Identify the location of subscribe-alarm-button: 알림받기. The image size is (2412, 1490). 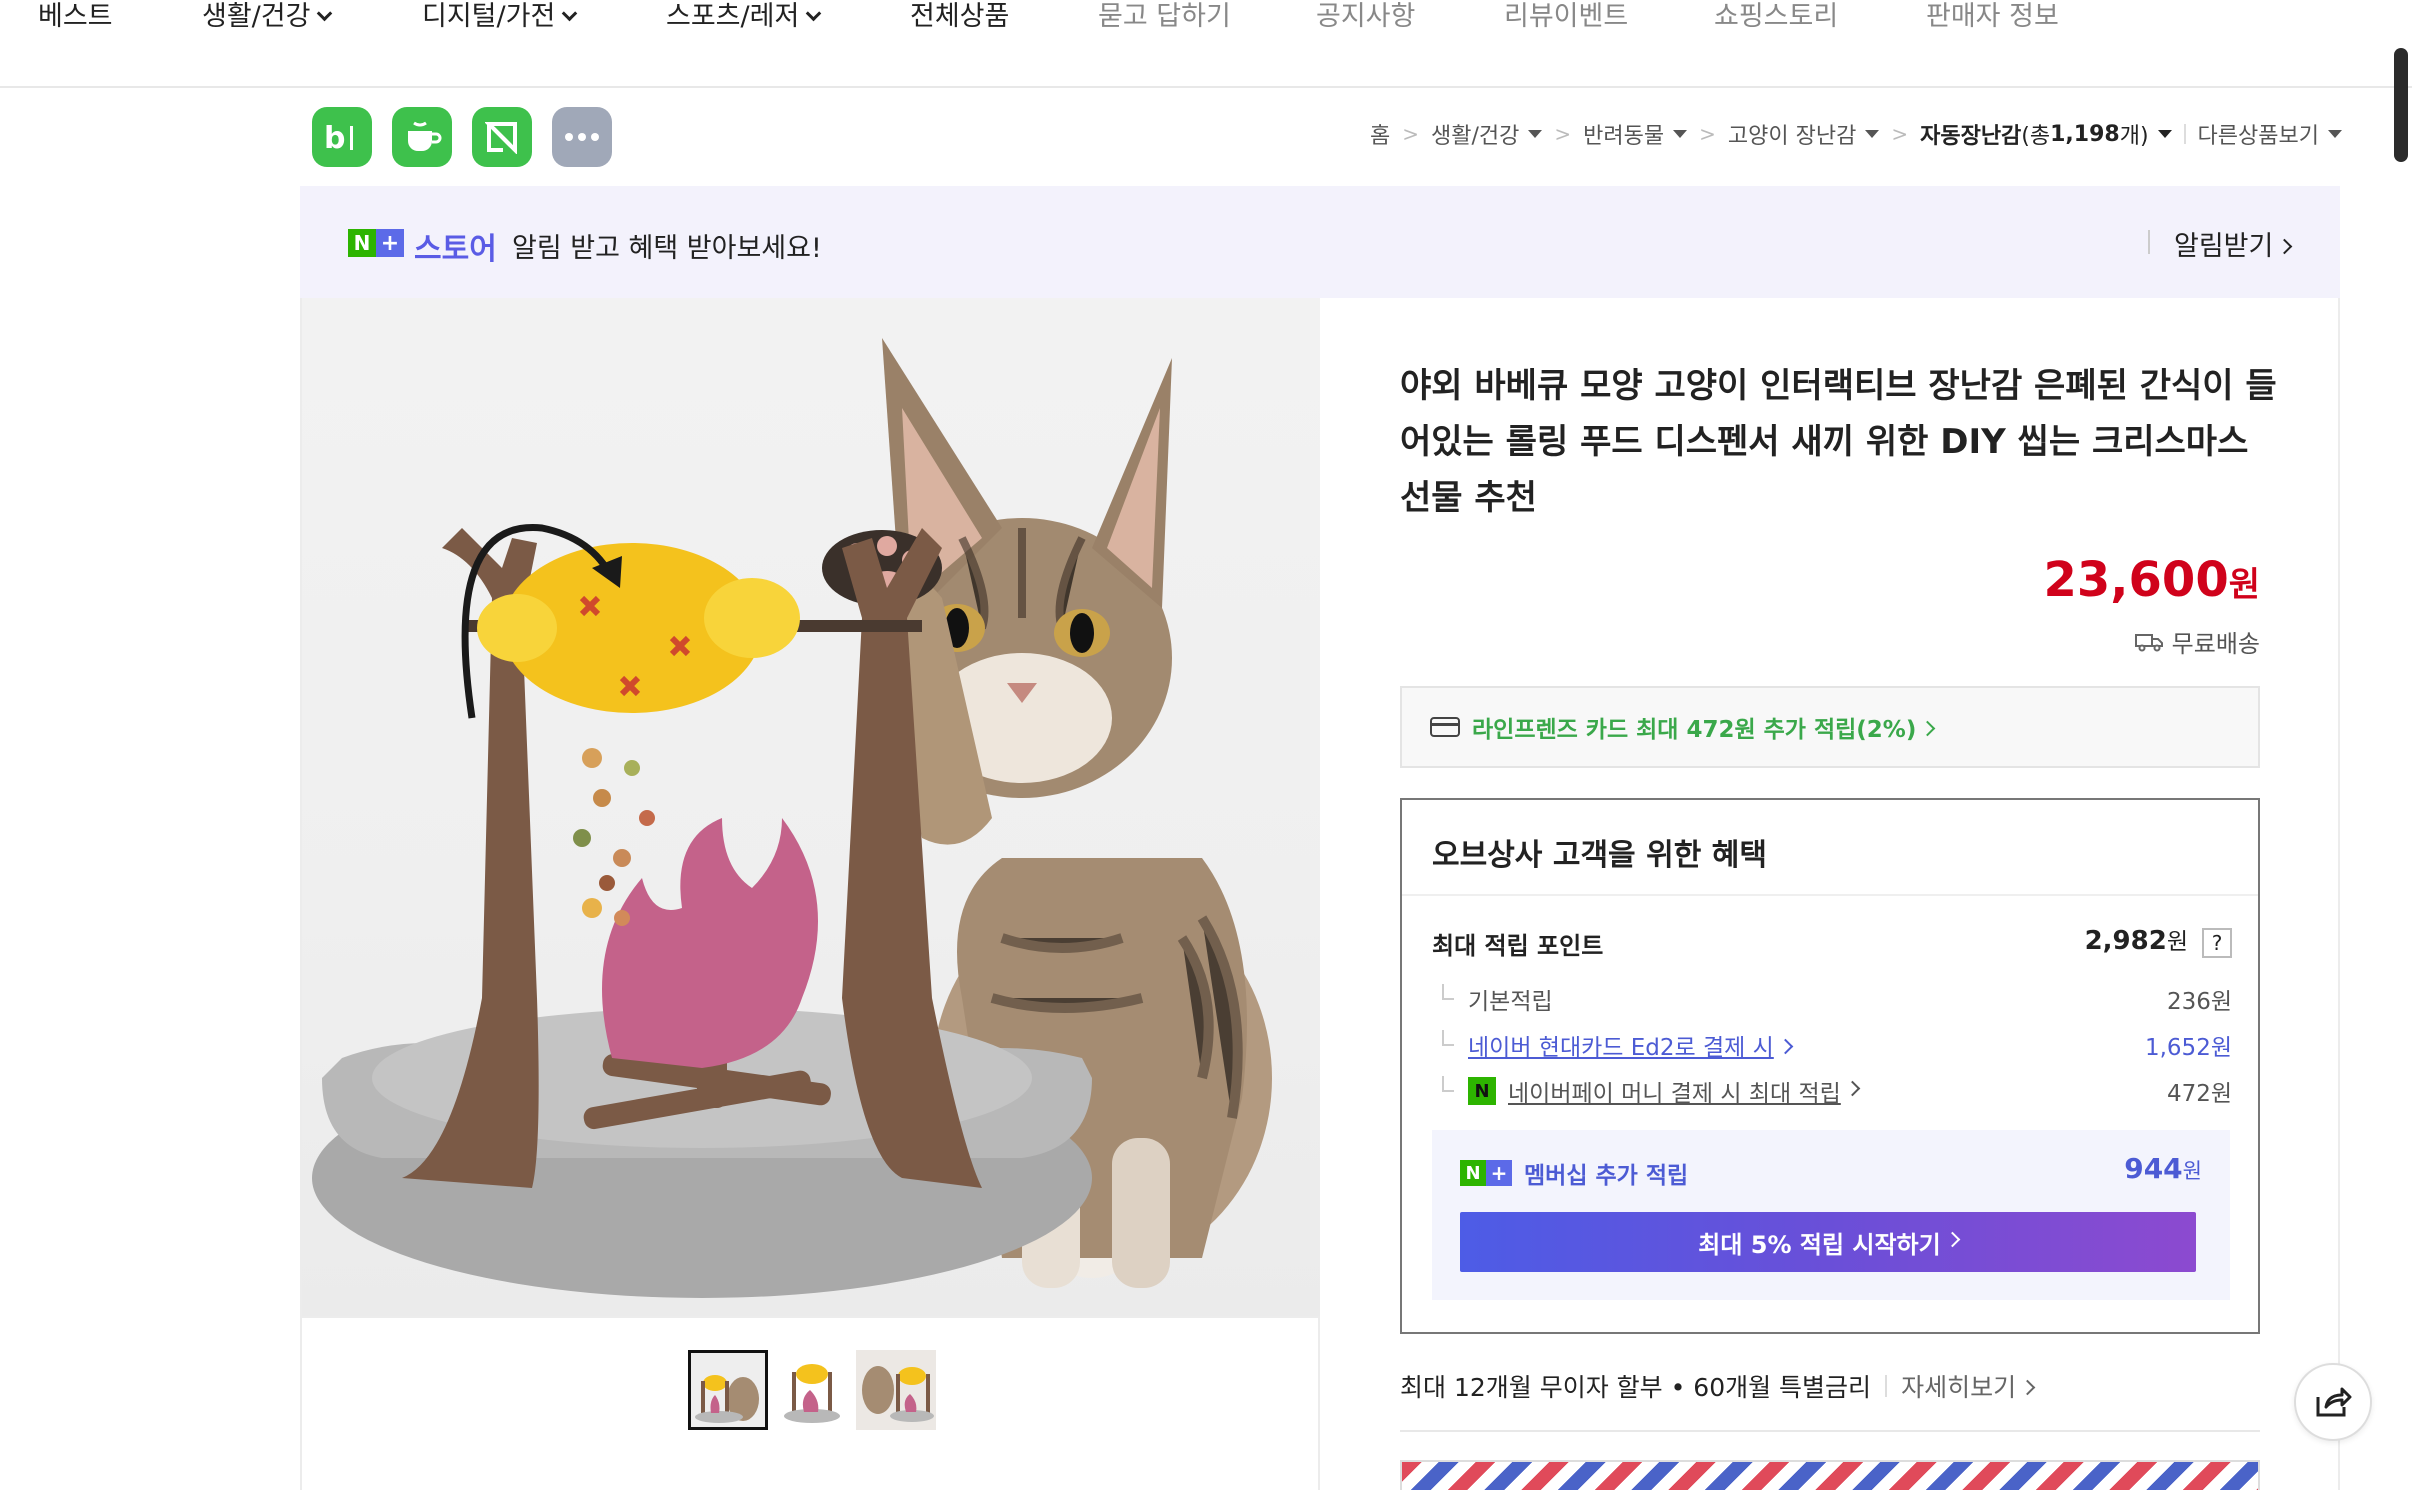
(2233, 243).